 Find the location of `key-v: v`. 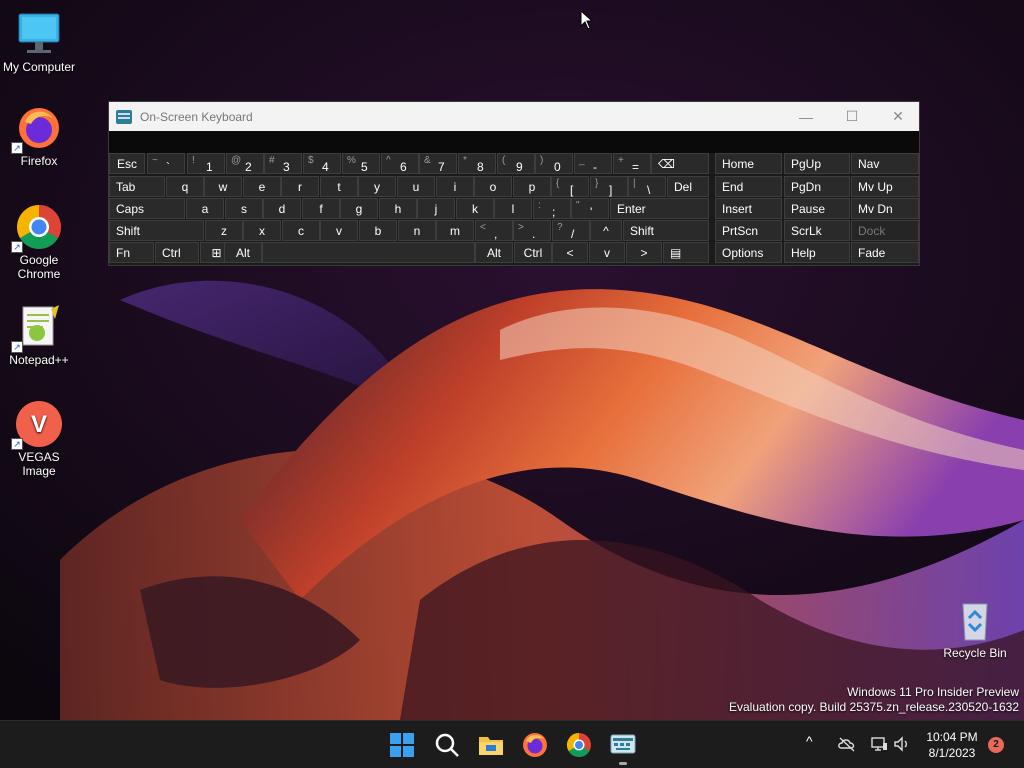

key-v: v is located at coordinates (339, 230).